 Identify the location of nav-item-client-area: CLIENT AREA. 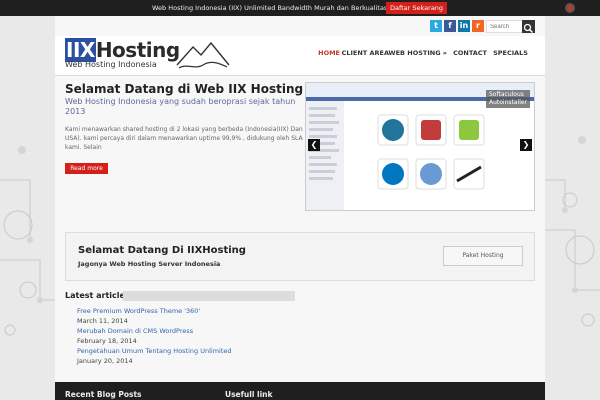
(365, 53).